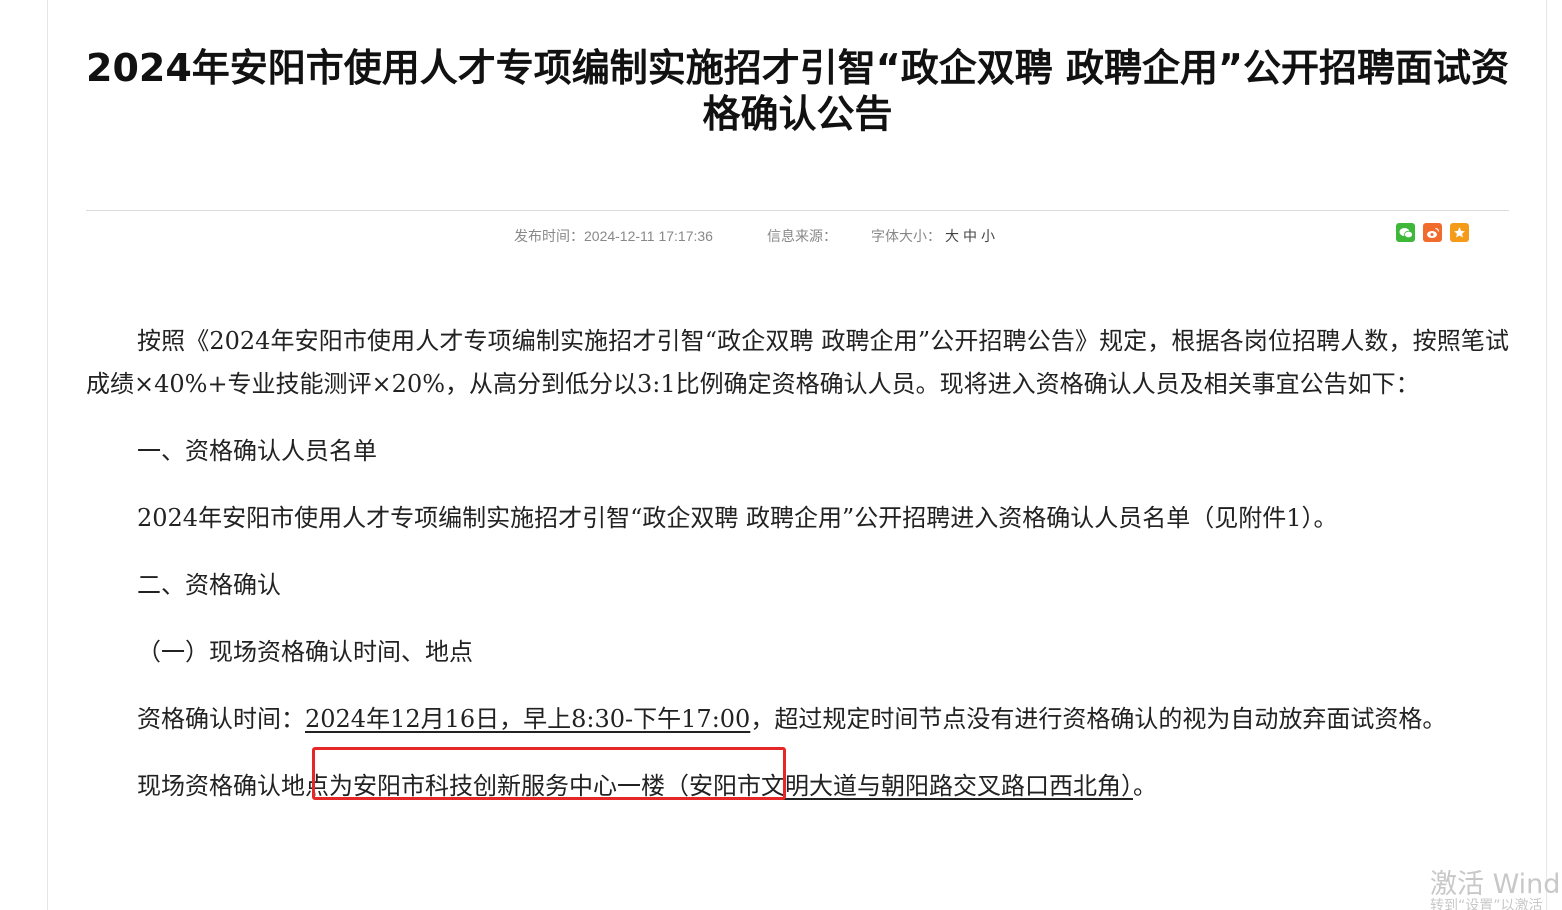  Describe the element at coordinates (1145, 786) in the screenshot. I see `confirmation-location-suffix: 。` at that location.